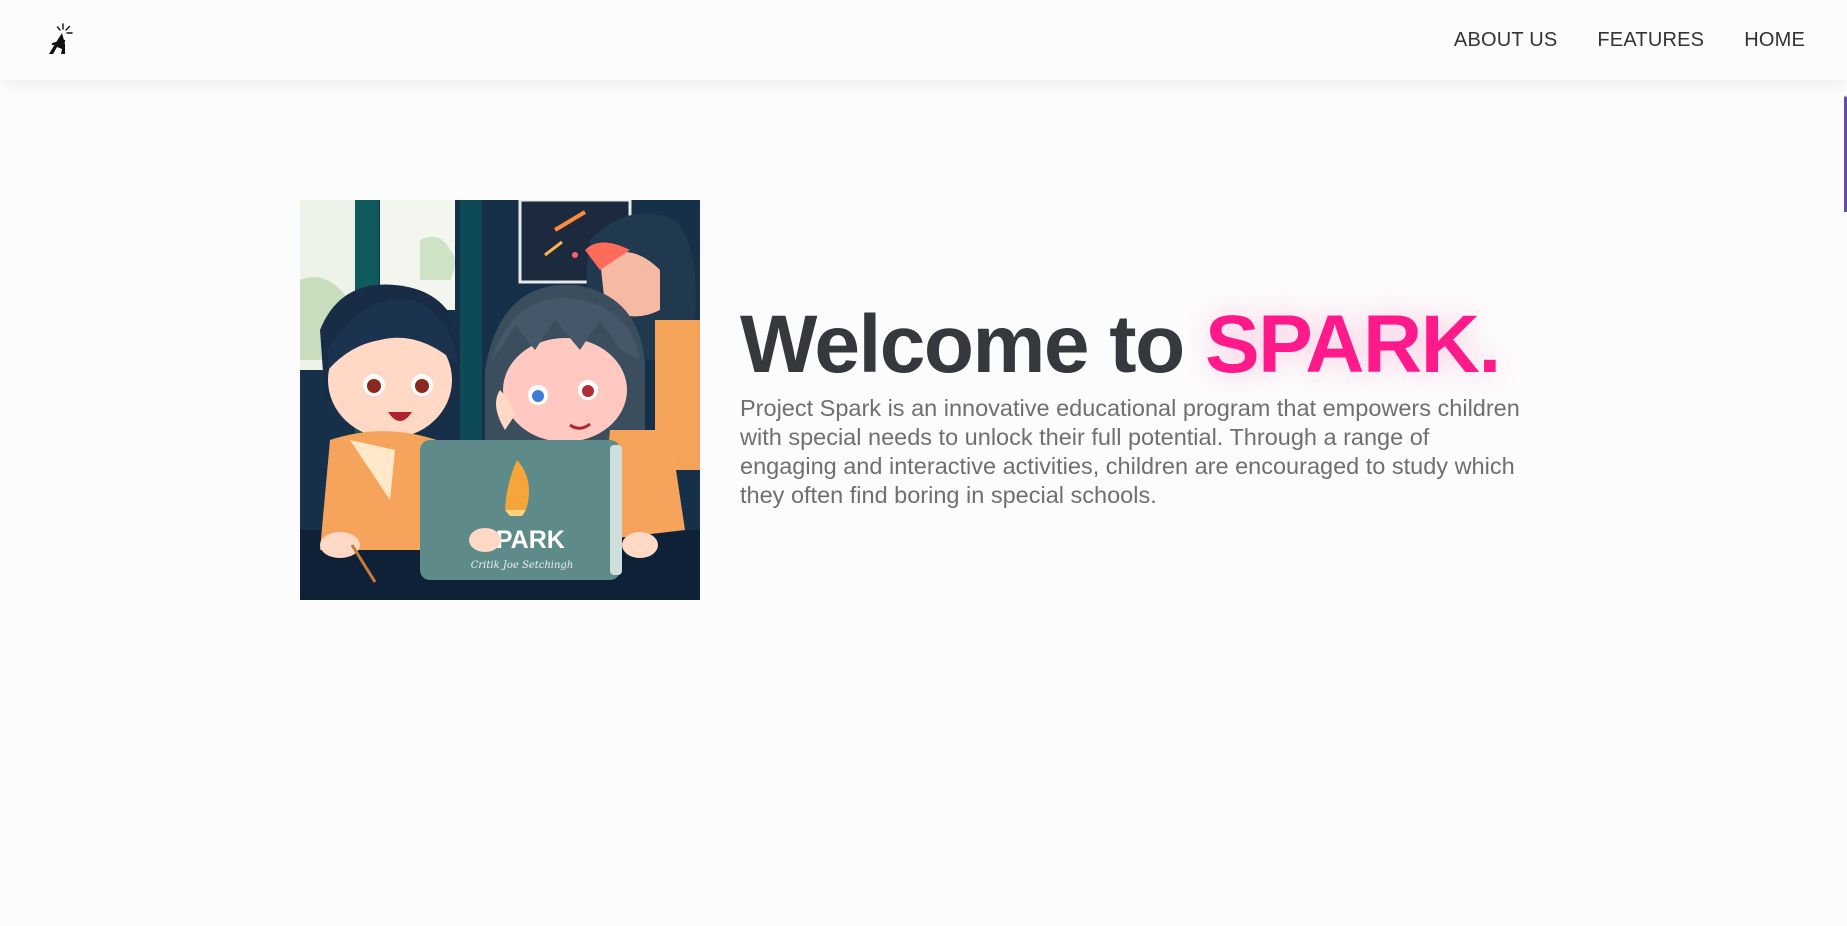 This screenshot has height=926, width=1847. I want to click on top-navbar: ABOUT US FEATURES HOME, so click(923, 40).